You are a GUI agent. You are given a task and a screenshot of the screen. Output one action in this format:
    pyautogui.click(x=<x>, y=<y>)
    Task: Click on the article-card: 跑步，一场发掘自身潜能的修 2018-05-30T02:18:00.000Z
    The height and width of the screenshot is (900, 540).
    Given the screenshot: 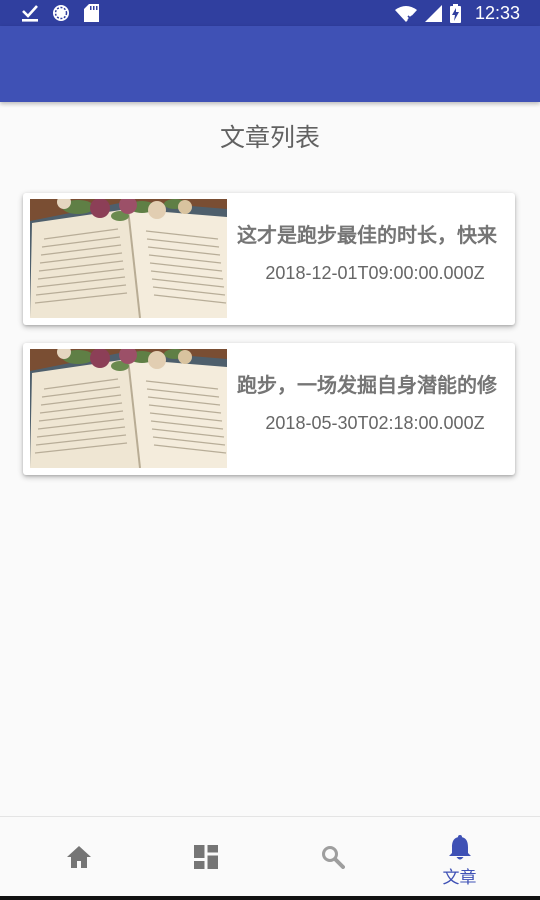 What is the action you would take?
    pyautogui.click(x=269, y=409)
    